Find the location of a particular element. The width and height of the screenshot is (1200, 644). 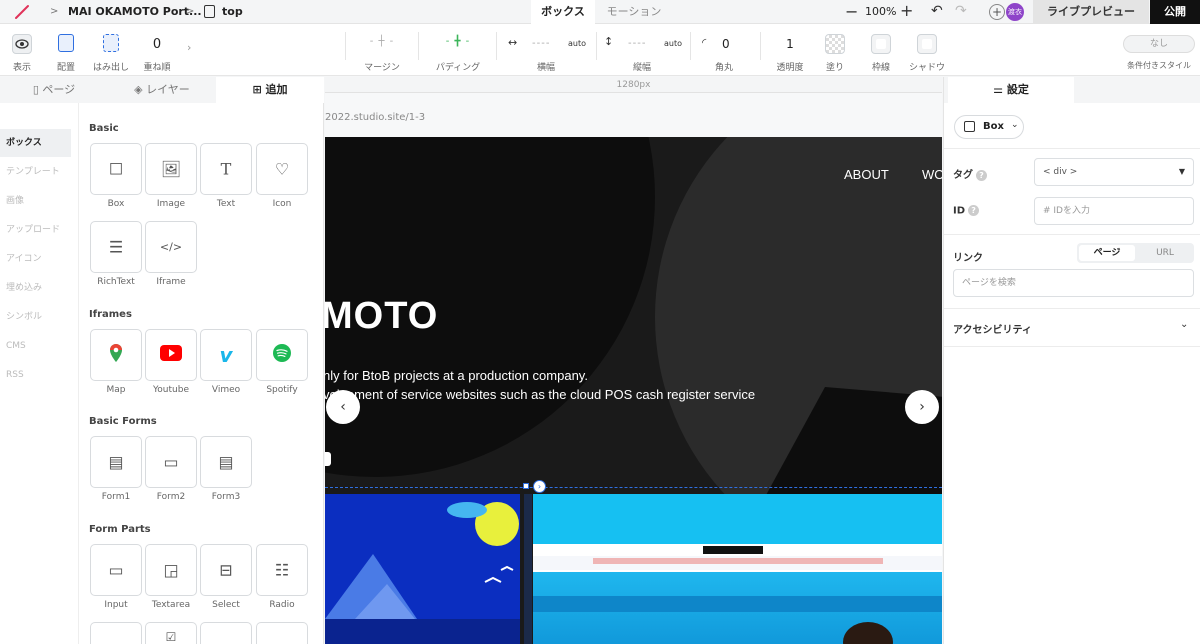

ruler: 1280px is located at coordinates (633, 85).